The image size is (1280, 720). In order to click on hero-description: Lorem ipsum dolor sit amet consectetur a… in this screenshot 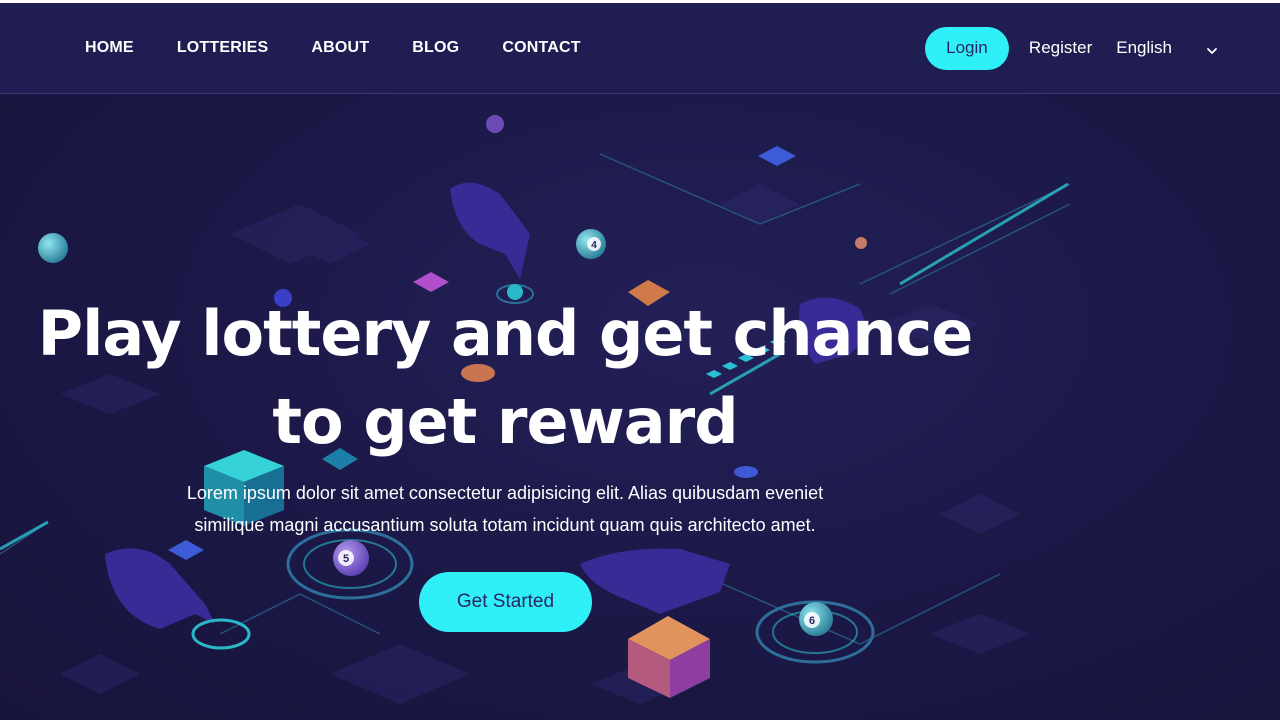, I will do `click(505, 509)`.